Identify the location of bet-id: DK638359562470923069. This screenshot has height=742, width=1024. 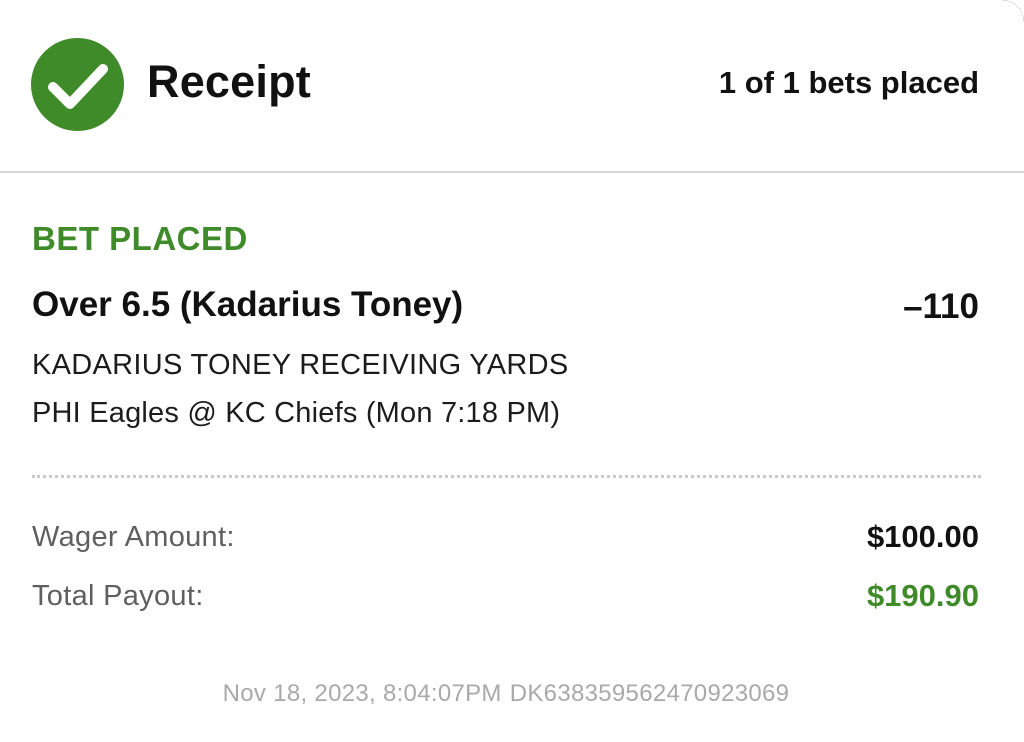
(649, 693).